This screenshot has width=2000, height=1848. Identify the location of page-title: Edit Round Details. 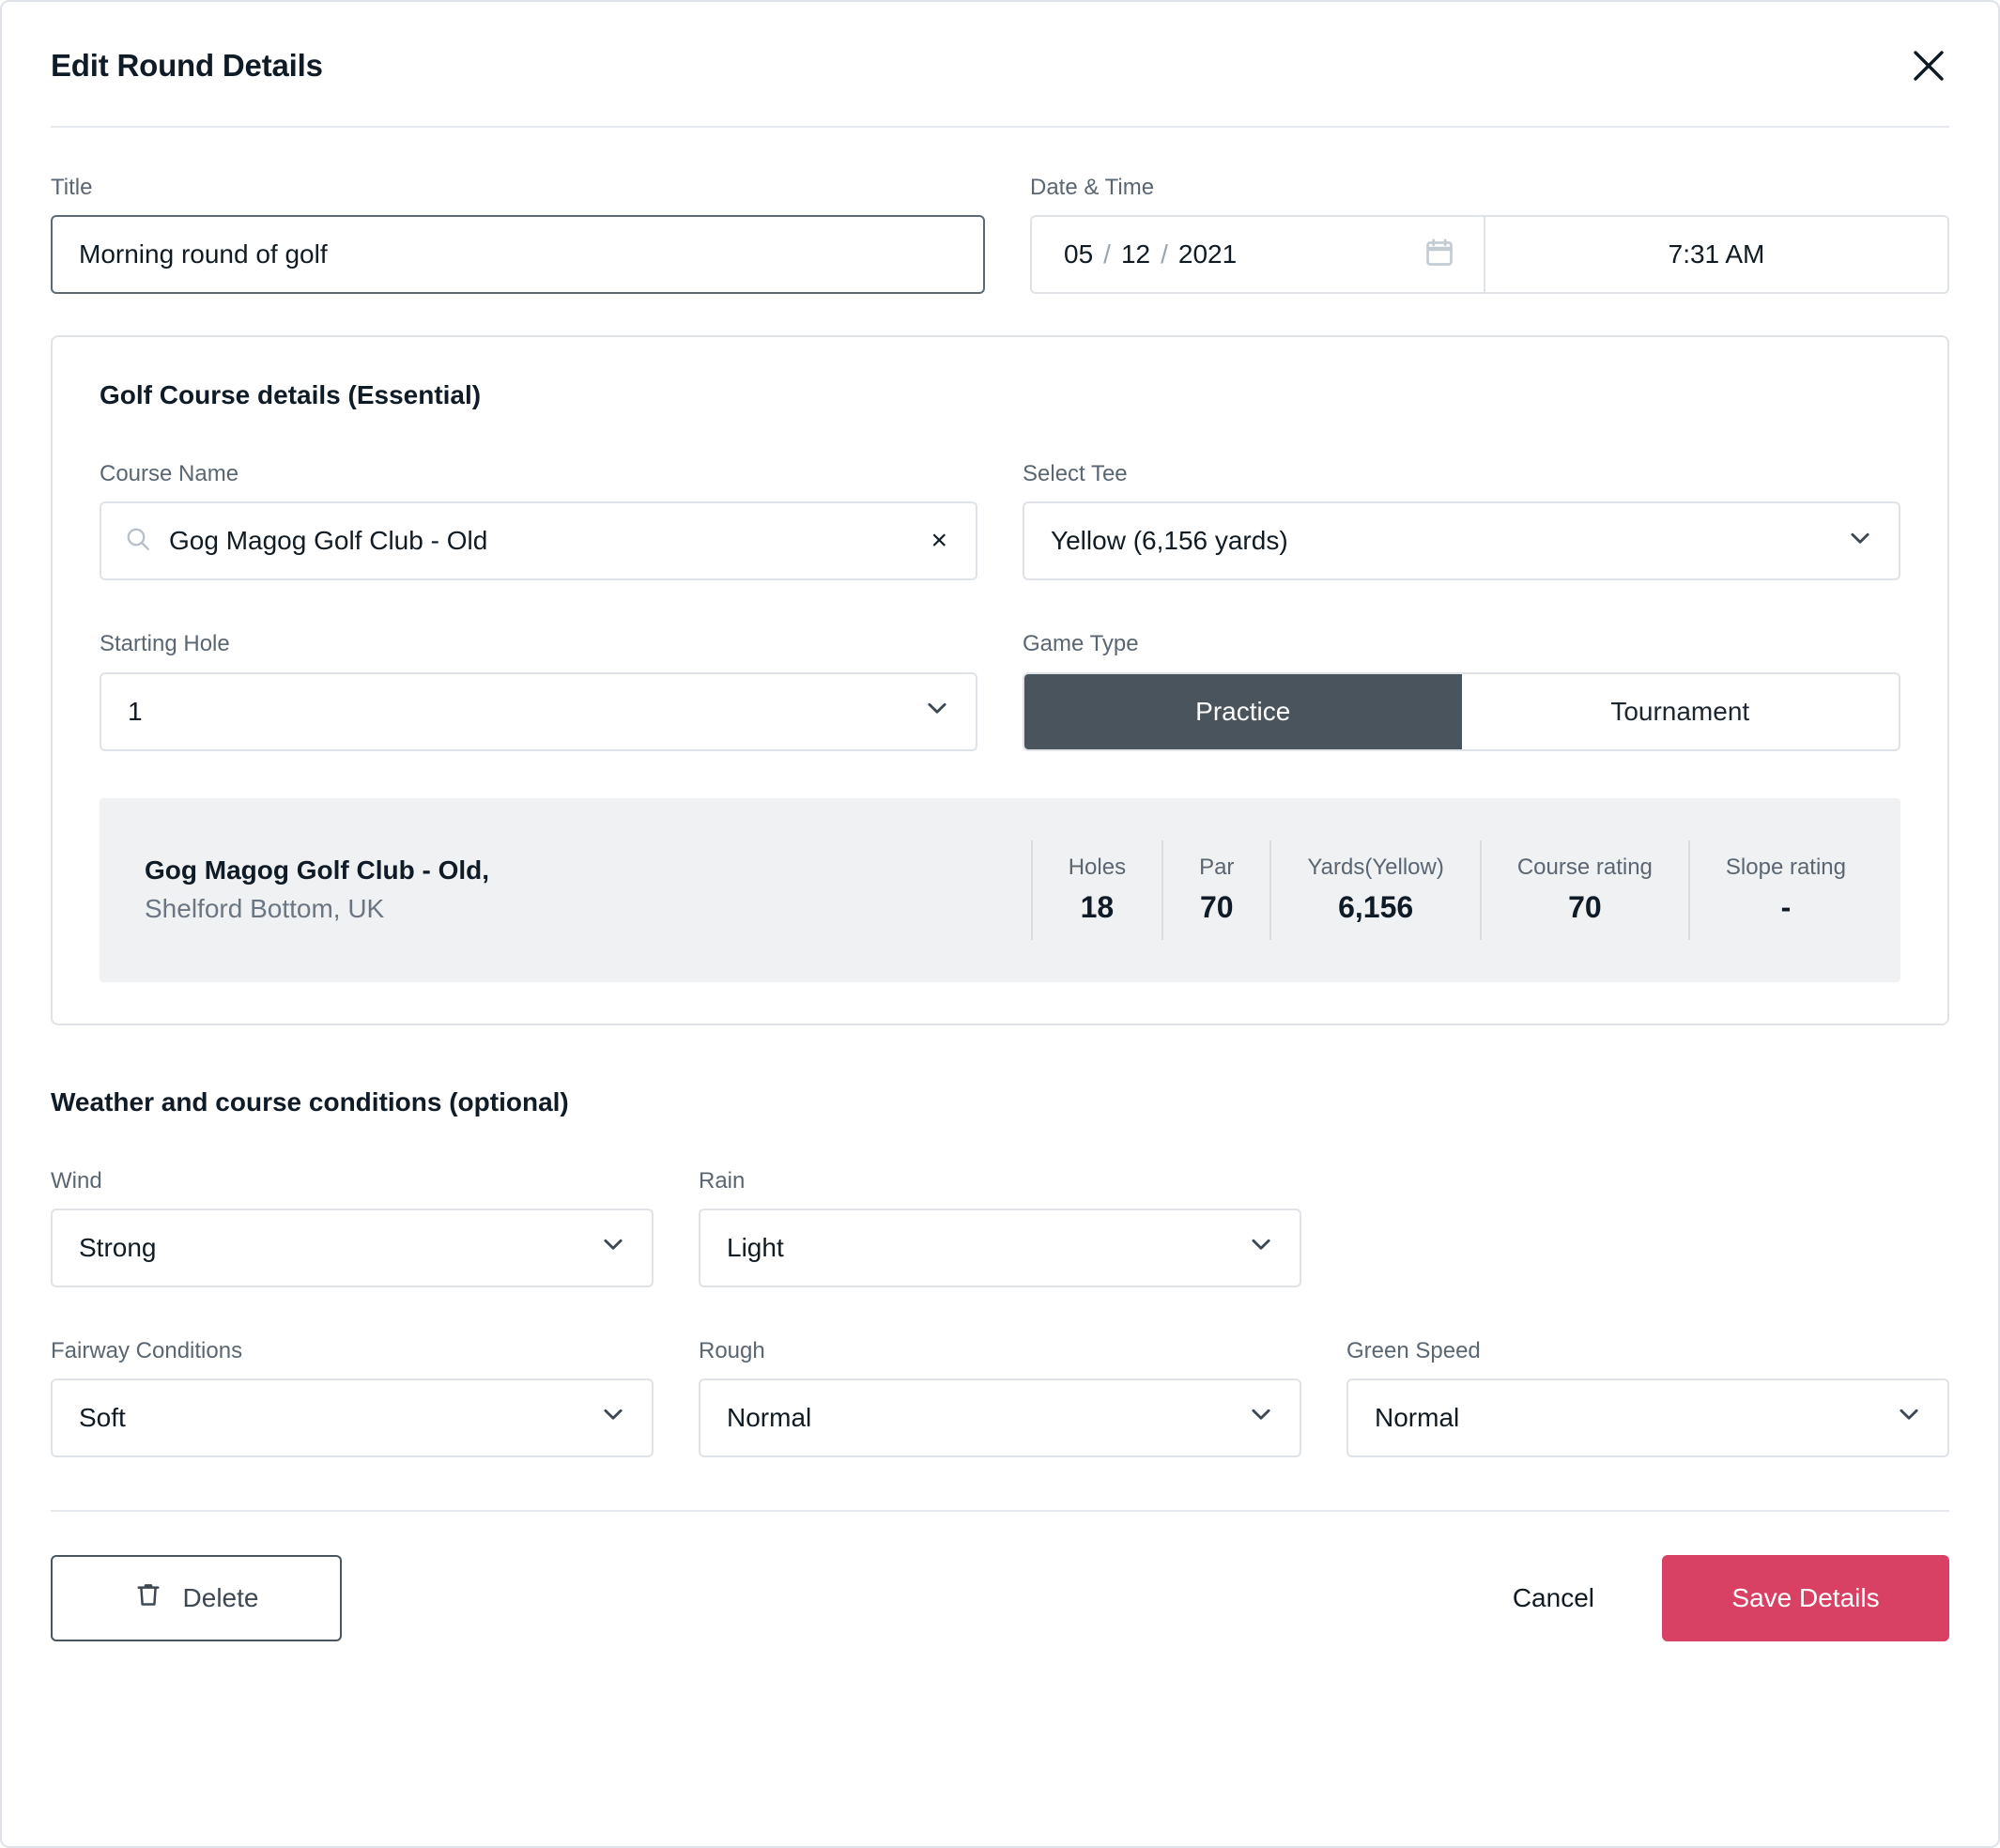
(187, 65).